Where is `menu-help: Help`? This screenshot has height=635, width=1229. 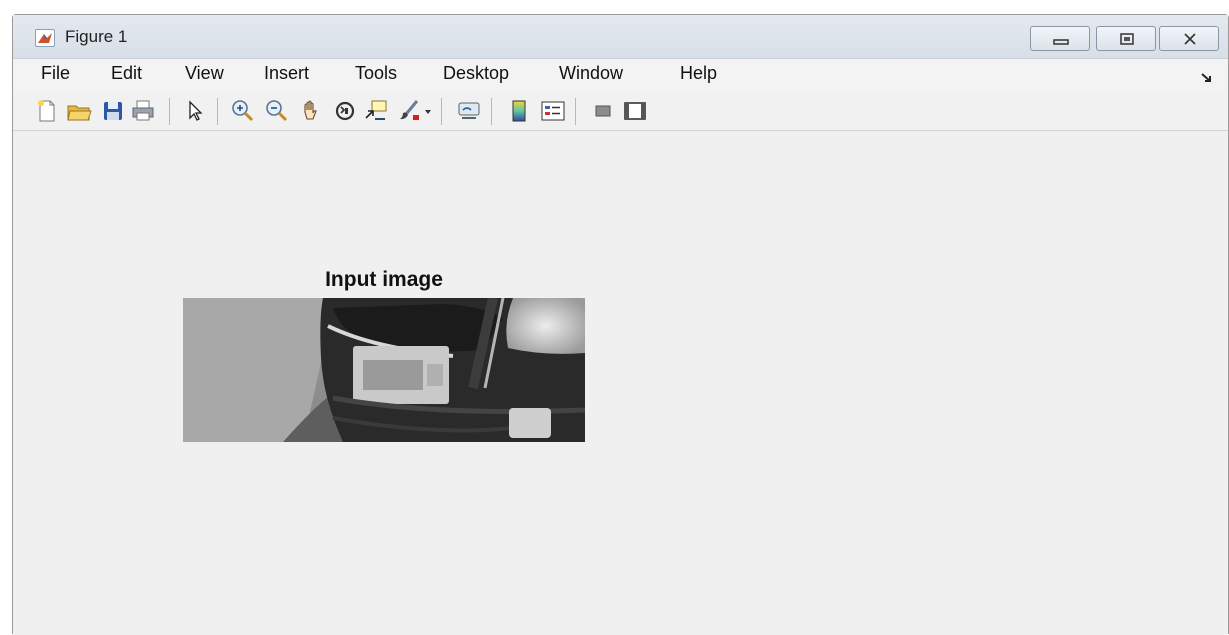 menu-help: Help is located at coordinates (698, 73).